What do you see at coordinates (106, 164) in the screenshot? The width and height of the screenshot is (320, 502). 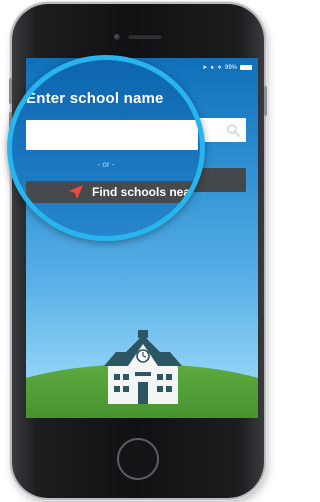 I see `or-separator: - or -` at bounding box center [106, 164].